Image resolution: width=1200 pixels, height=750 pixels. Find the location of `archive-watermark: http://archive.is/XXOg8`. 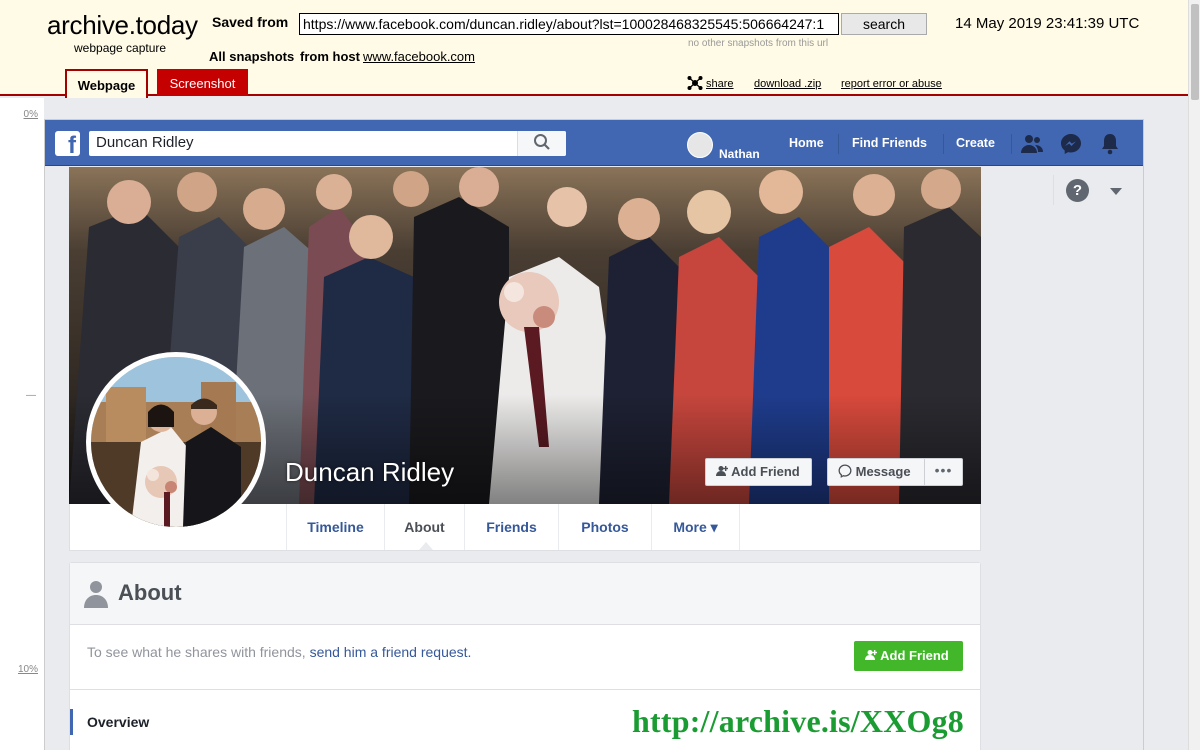

archive-watermark: http://archive.is/XXOg8 is located at coordinates (798, 721).